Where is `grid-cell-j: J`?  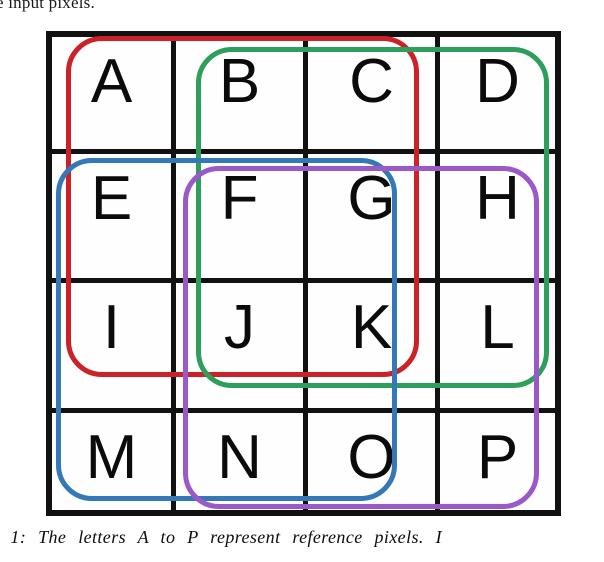 grid-cell-j: J is located at coordinates (239, 345).